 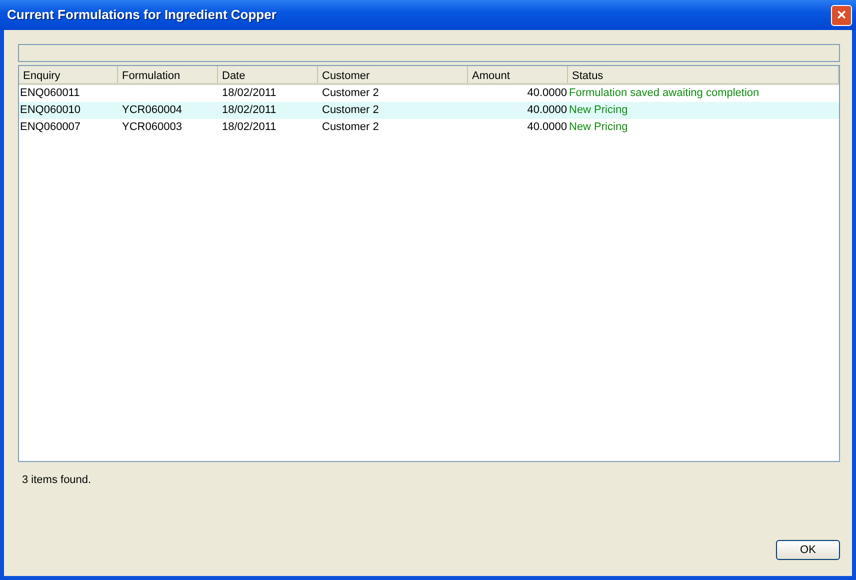 I want to click on table-row: ENQ060011 18/02/2011 Customer 2 40.0000 Formulation saved awaiting completion, so click(x=429, y=93).